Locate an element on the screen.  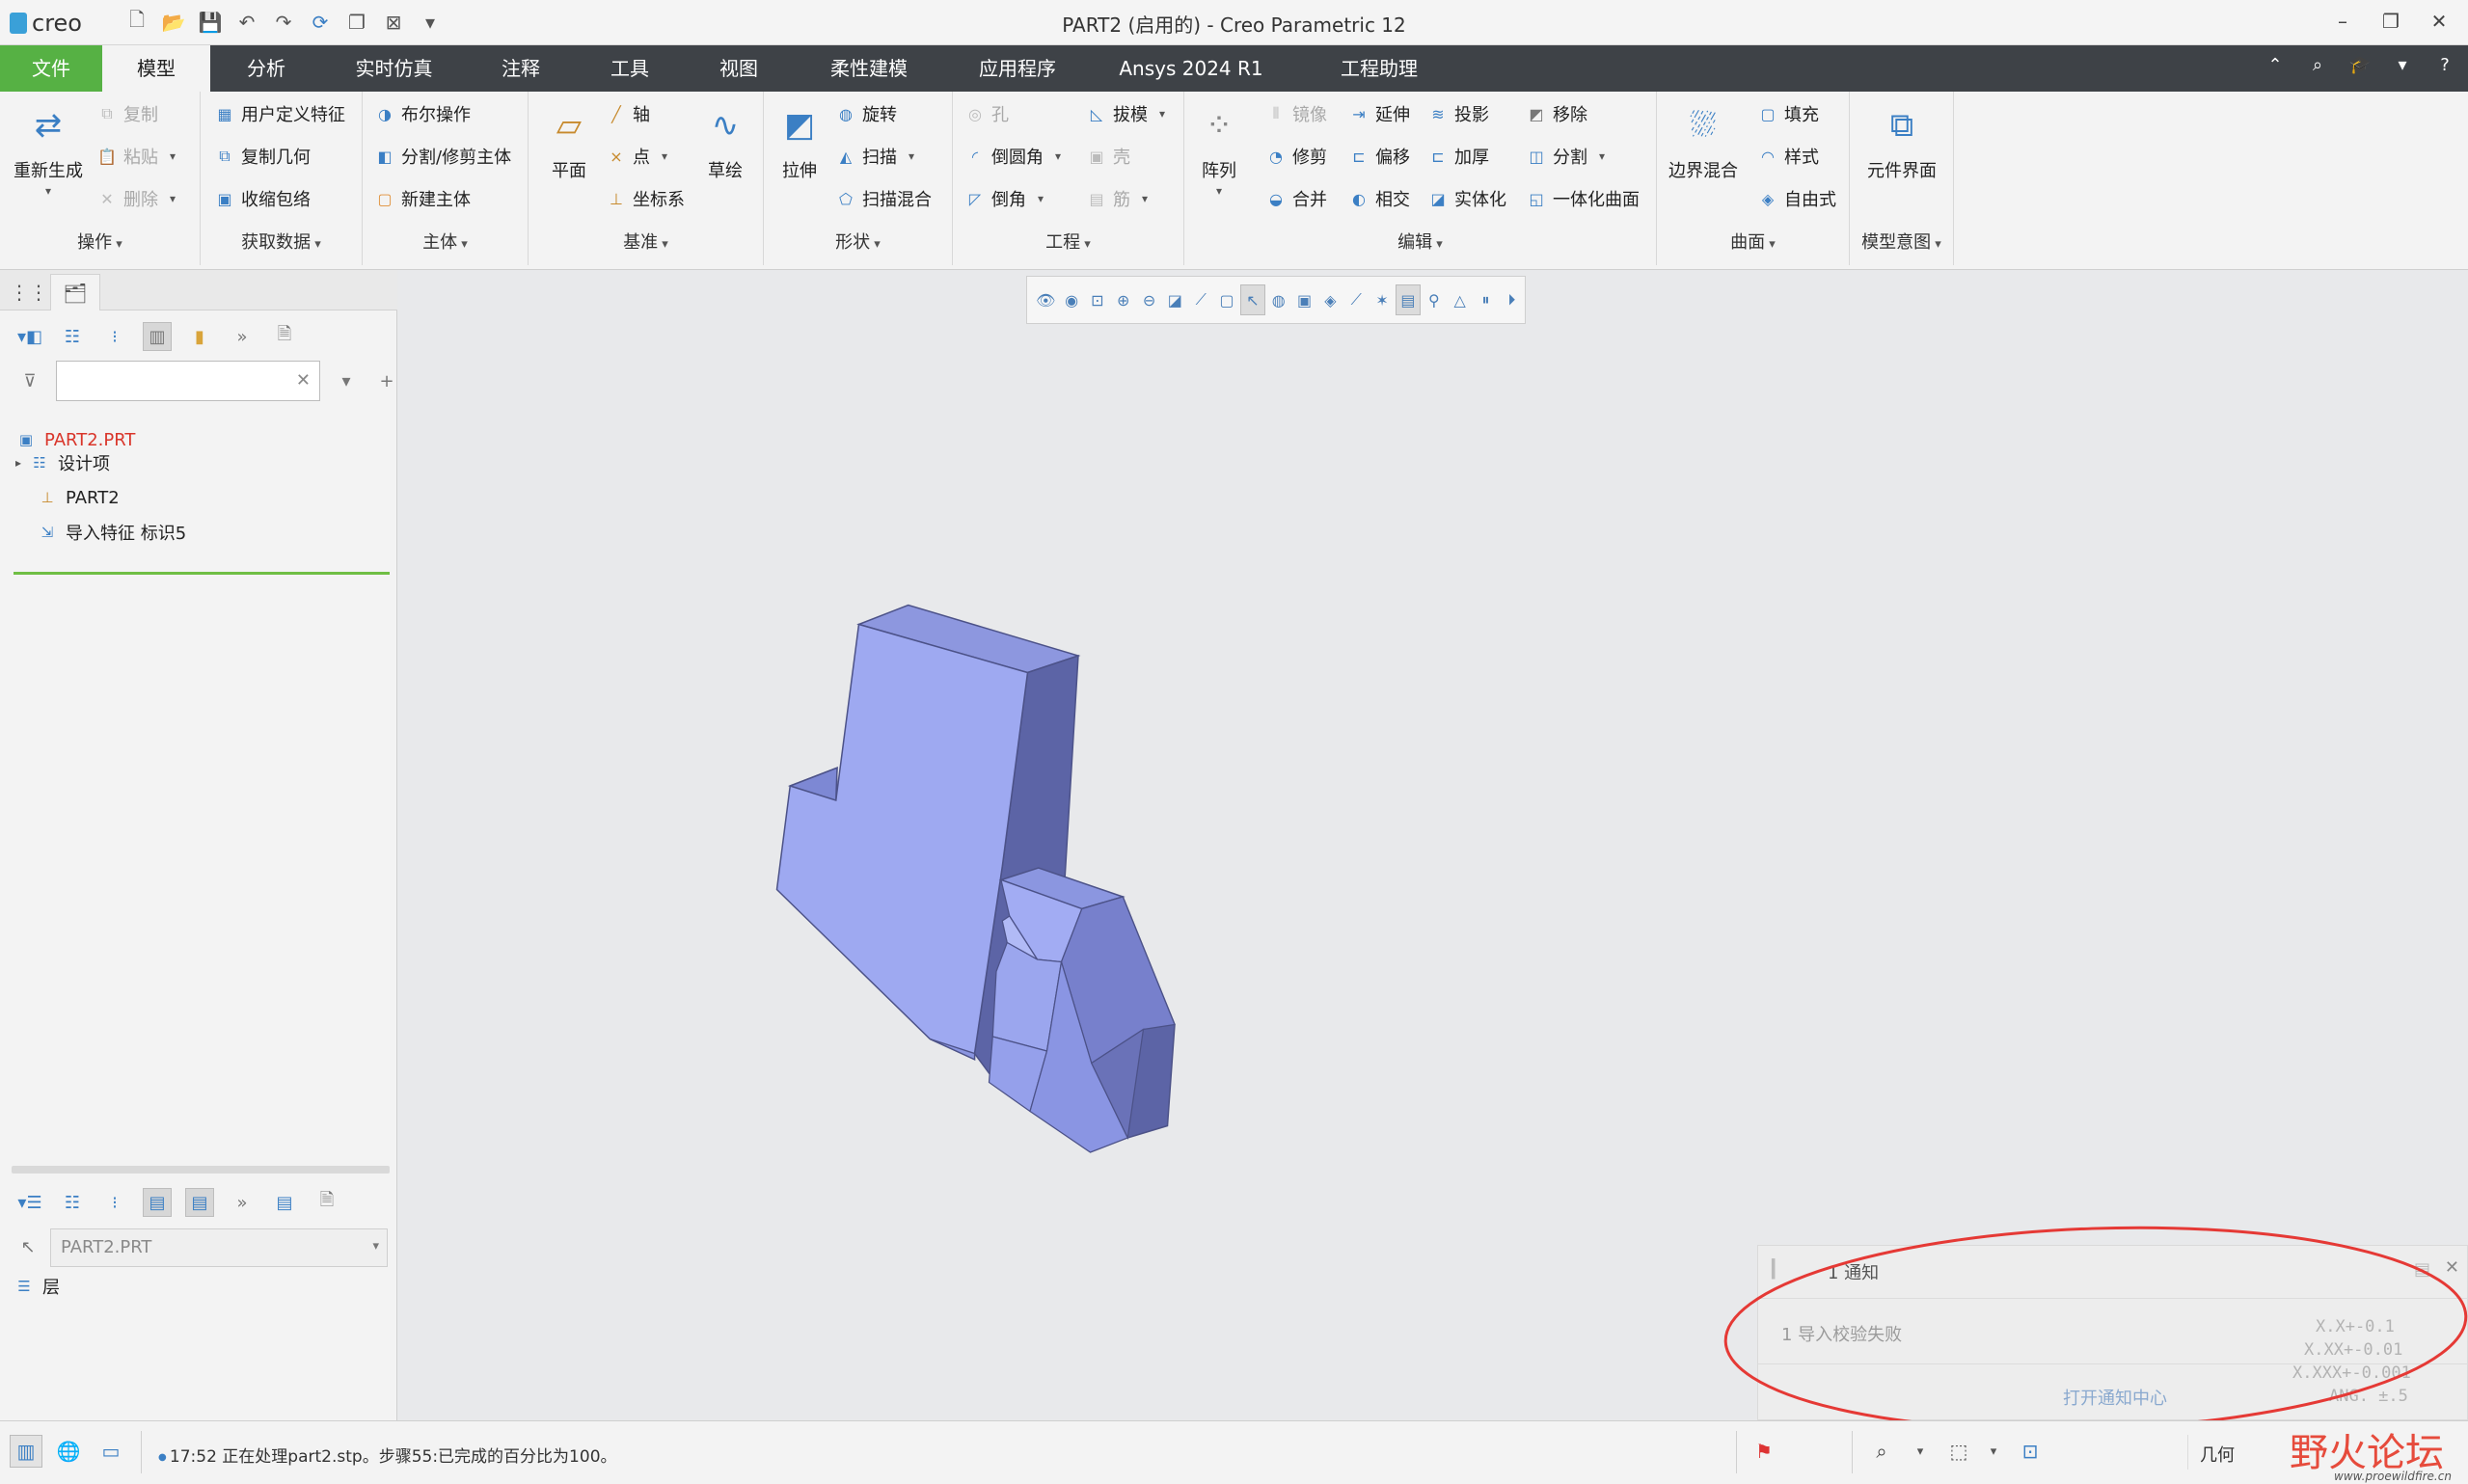
offset-button: ⊏ 偏移 is located at coordinates (1379, 156).